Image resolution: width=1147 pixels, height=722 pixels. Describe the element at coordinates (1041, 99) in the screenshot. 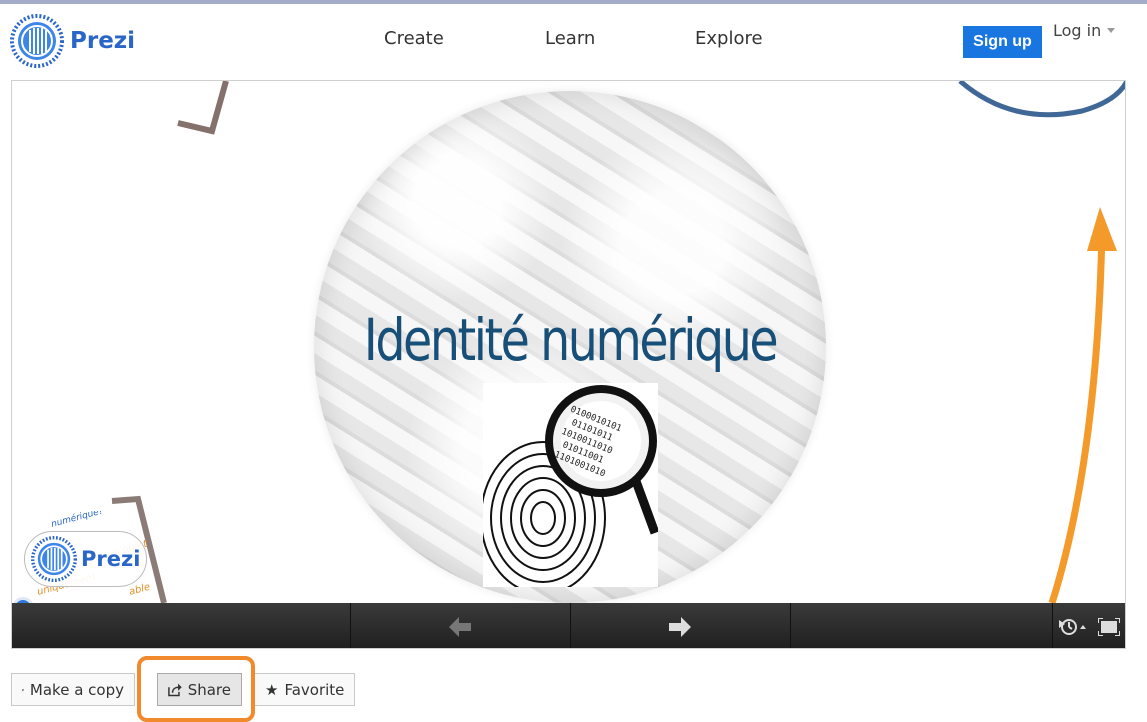

I see `top-right-circle-arc` at that location.